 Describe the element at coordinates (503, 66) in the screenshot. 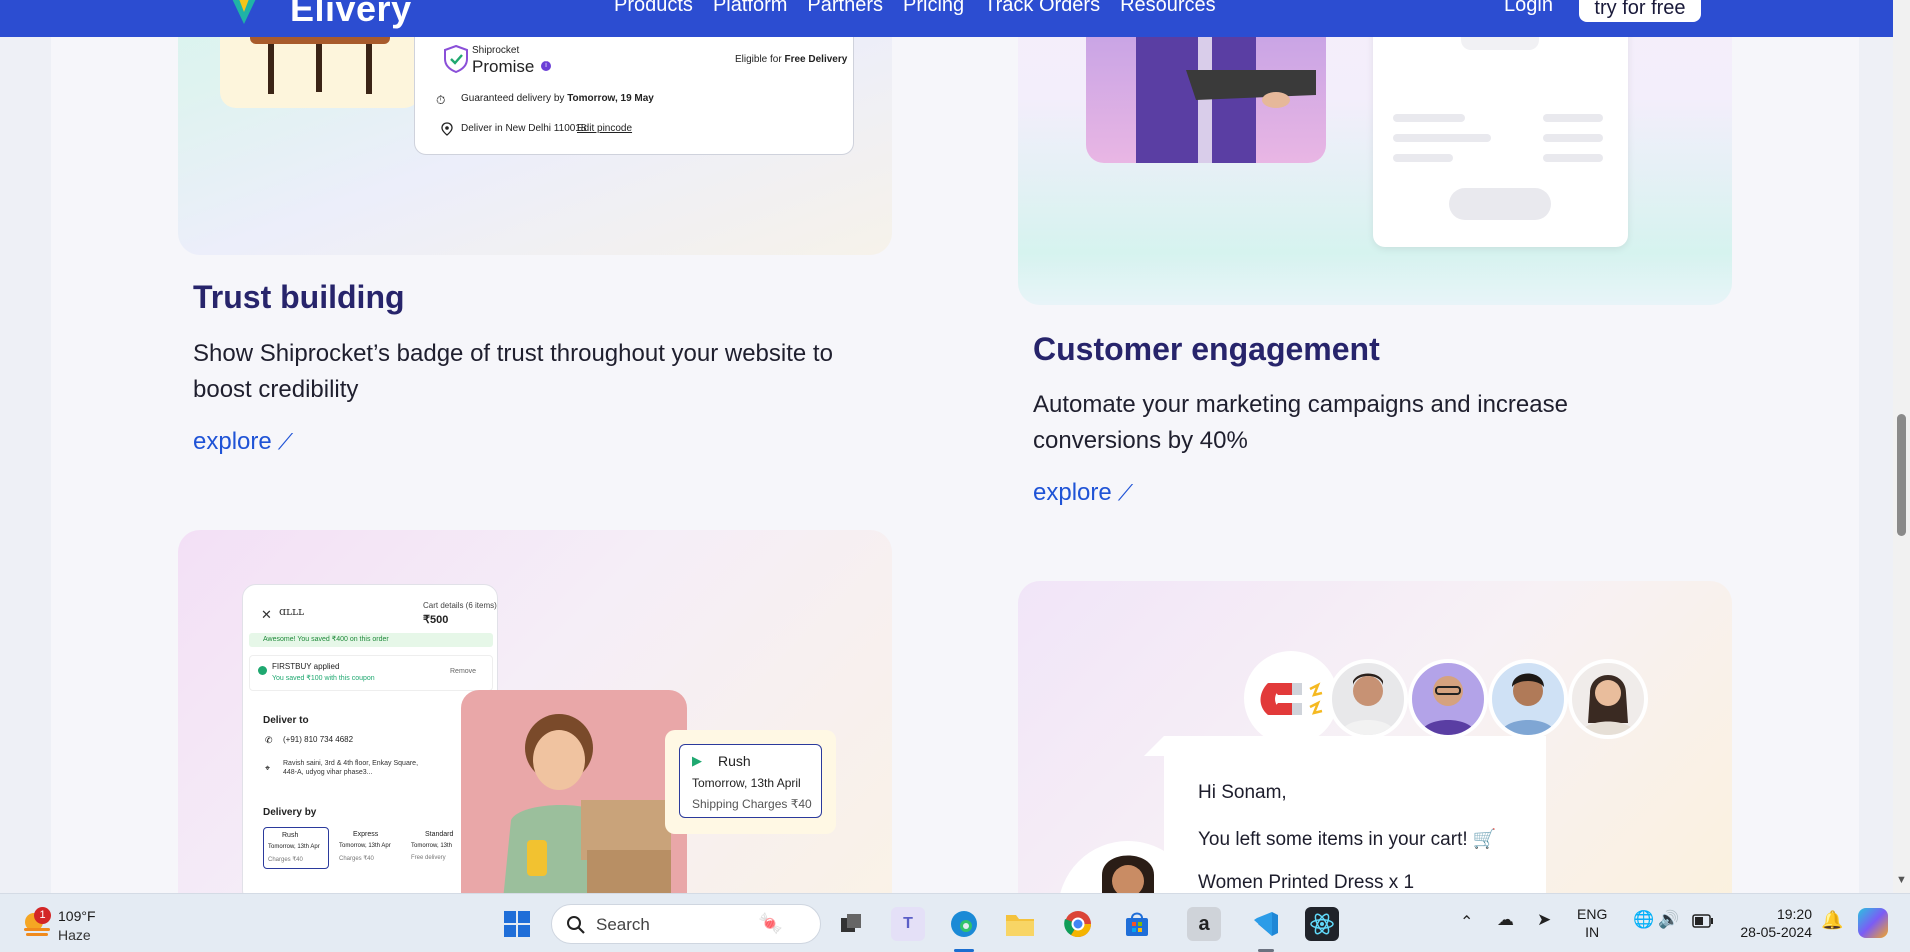

I see `promise-brand-big: Promise` at that location.